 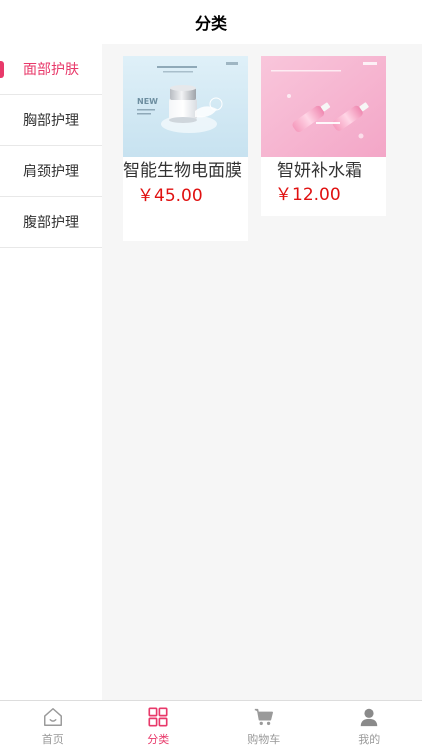 I want to click on product-name: 智能生物电面膜, so click(x=182, y=171).